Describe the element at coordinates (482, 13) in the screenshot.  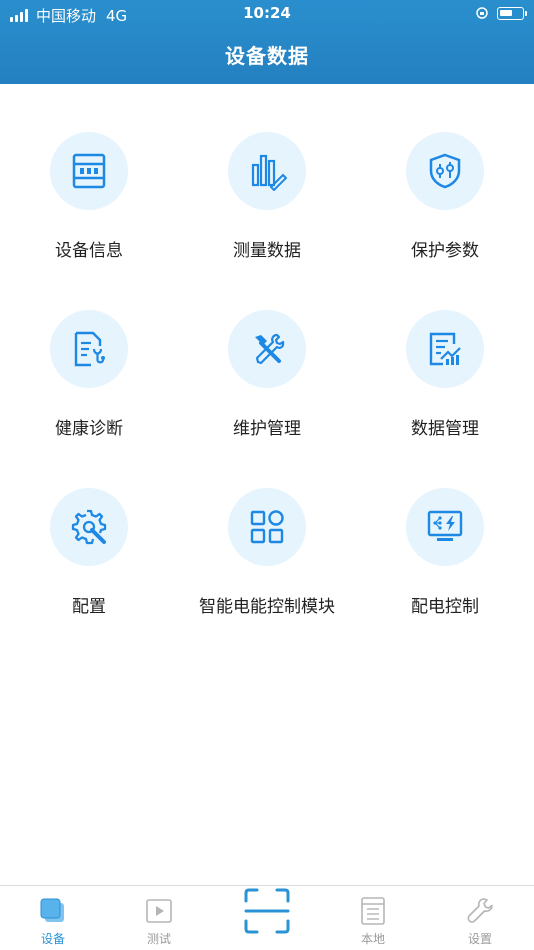
I see `orientation-lock-icon` at that location.